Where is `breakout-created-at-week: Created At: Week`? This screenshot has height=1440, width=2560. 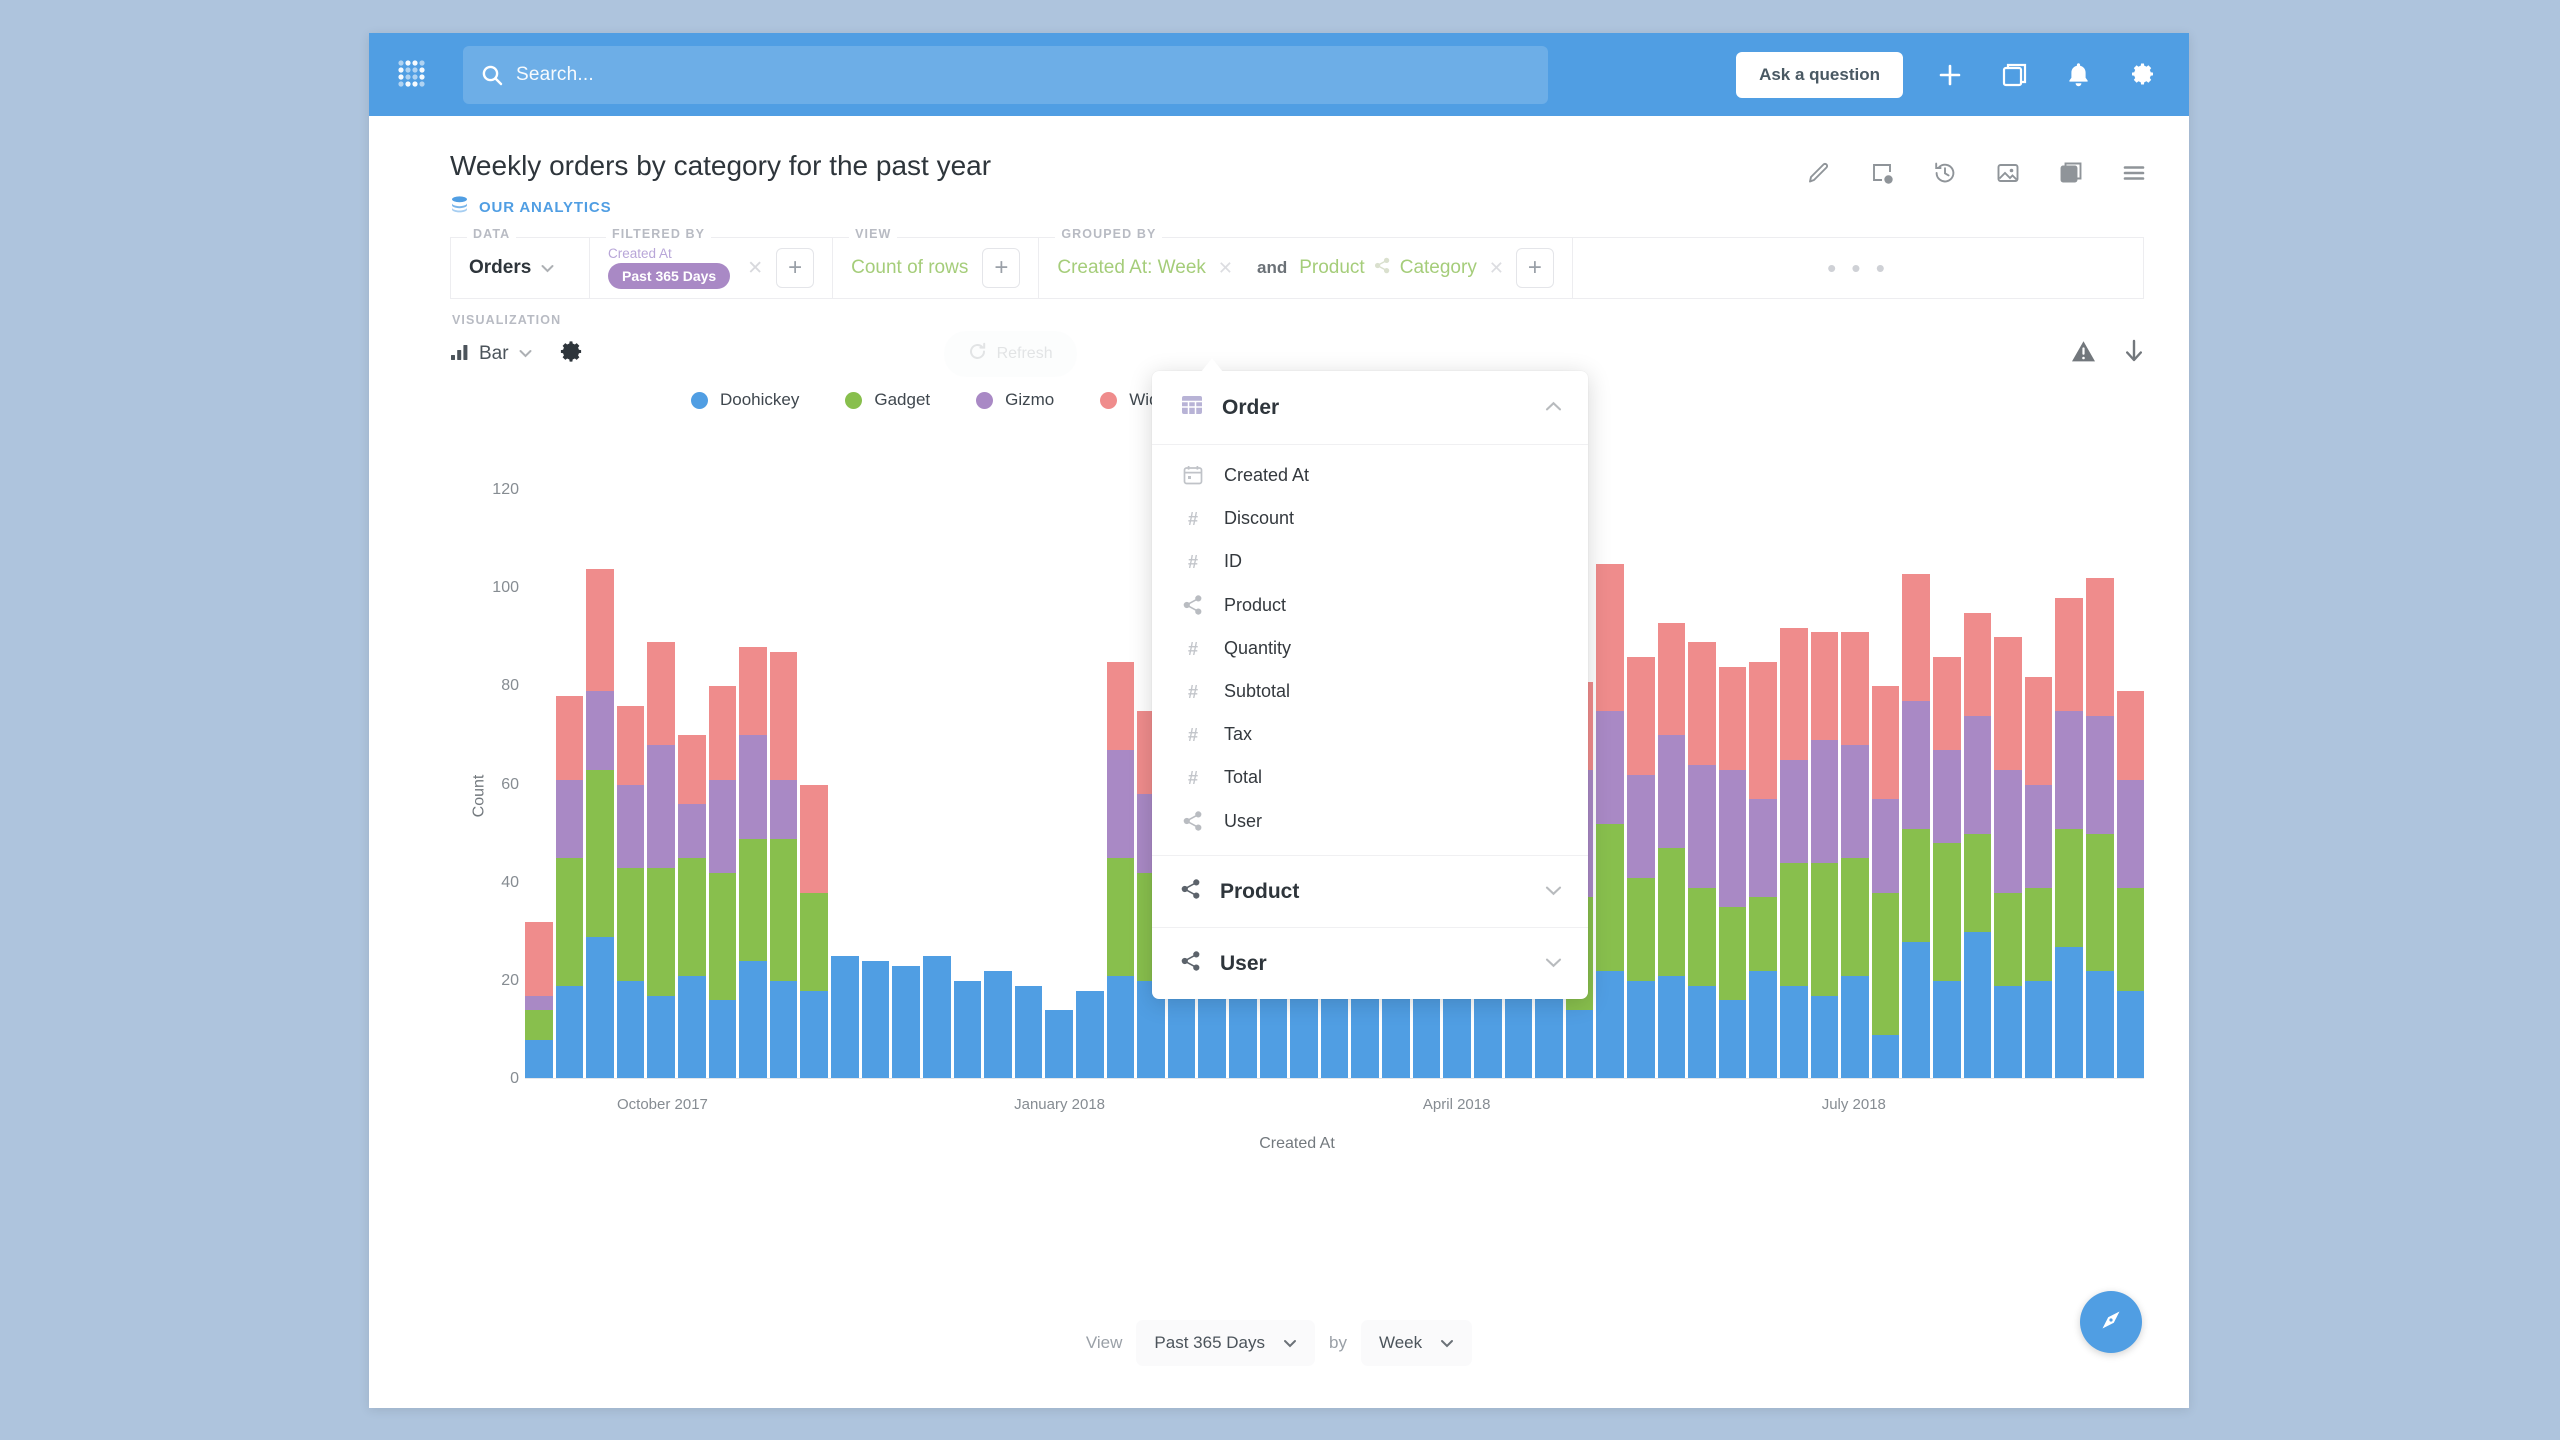
breakout-created-at-week: Created At: Week is located at coordinates (1131, 268).